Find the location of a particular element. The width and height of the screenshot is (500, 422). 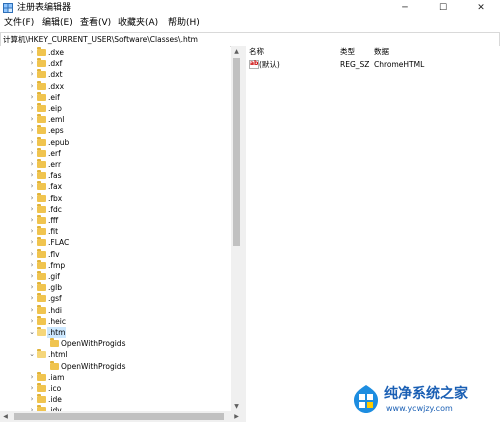

column-name-header: 名称 is located at coordinates (256, 52).